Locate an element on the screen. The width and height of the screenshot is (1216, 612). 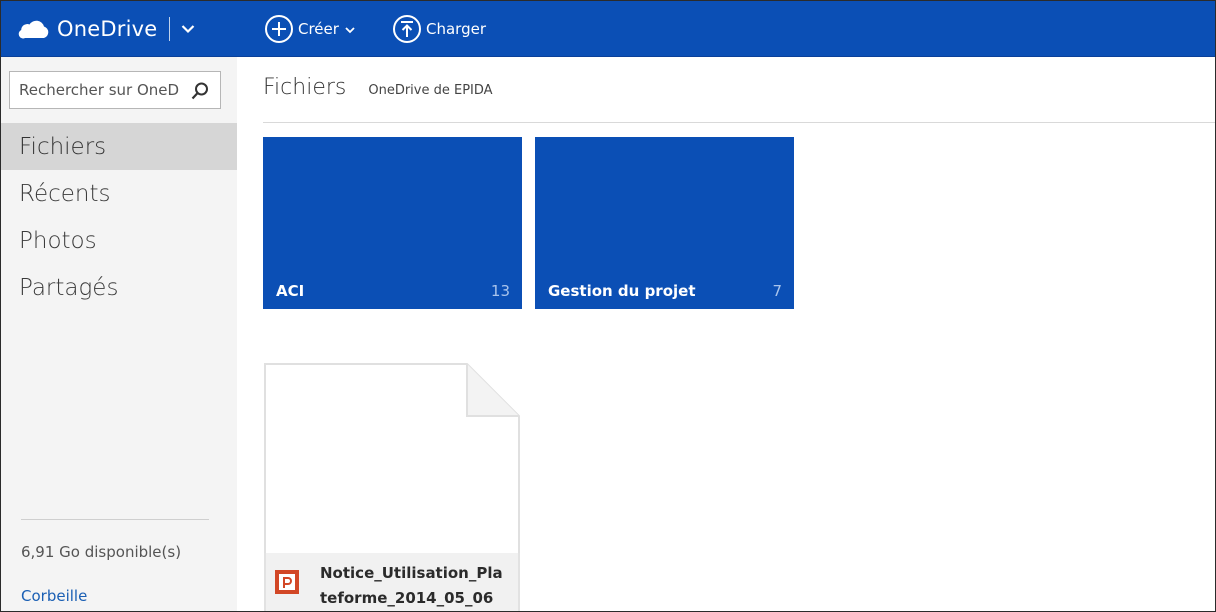
folder-tile-gestion-du-projet: Gestion du projet 7 is located at coordinates (664, 223).